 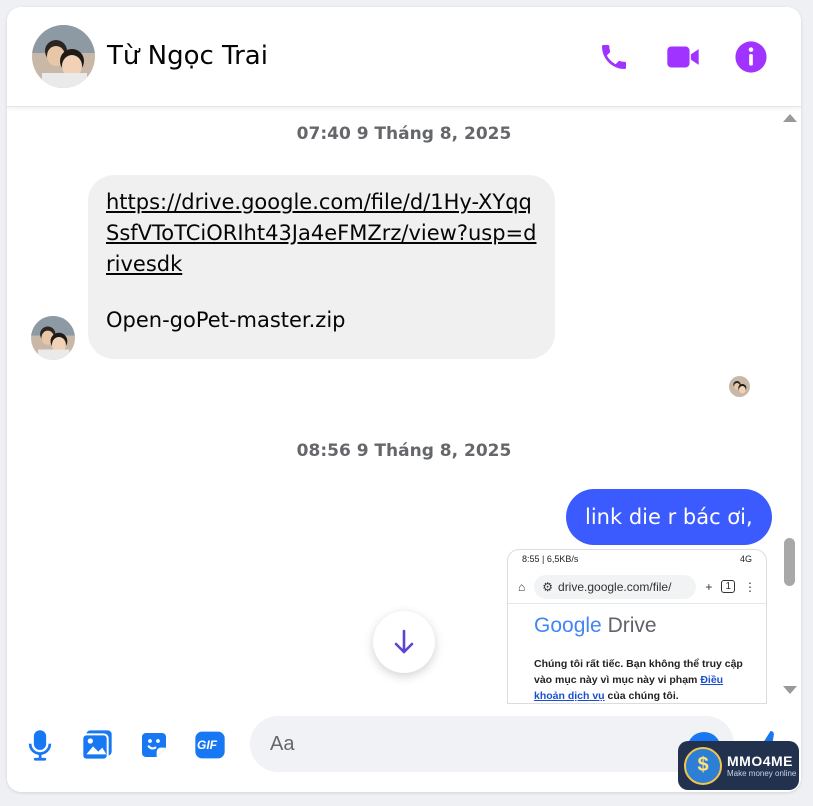 What do you see at coordinates (790, 118) in the screenshot?
I see `scroll-up-arrow` at bounding box center [790, 118].